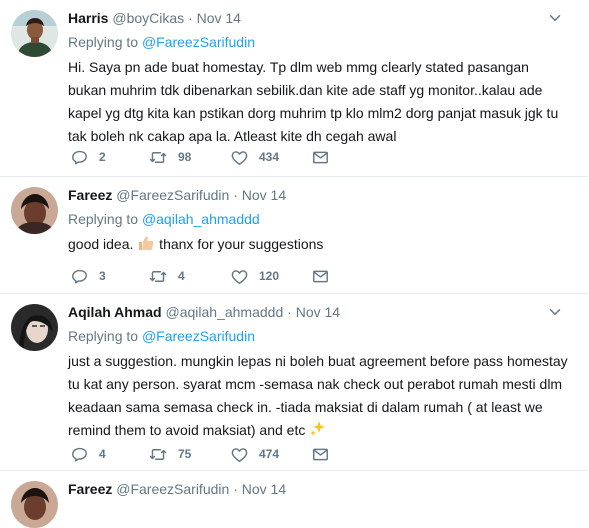 Image resolution: width=589 pixels, height=528 pixels. Describe the element at coordinates (269, 157) in the screenshot. I see `like-count: 434` at that location.